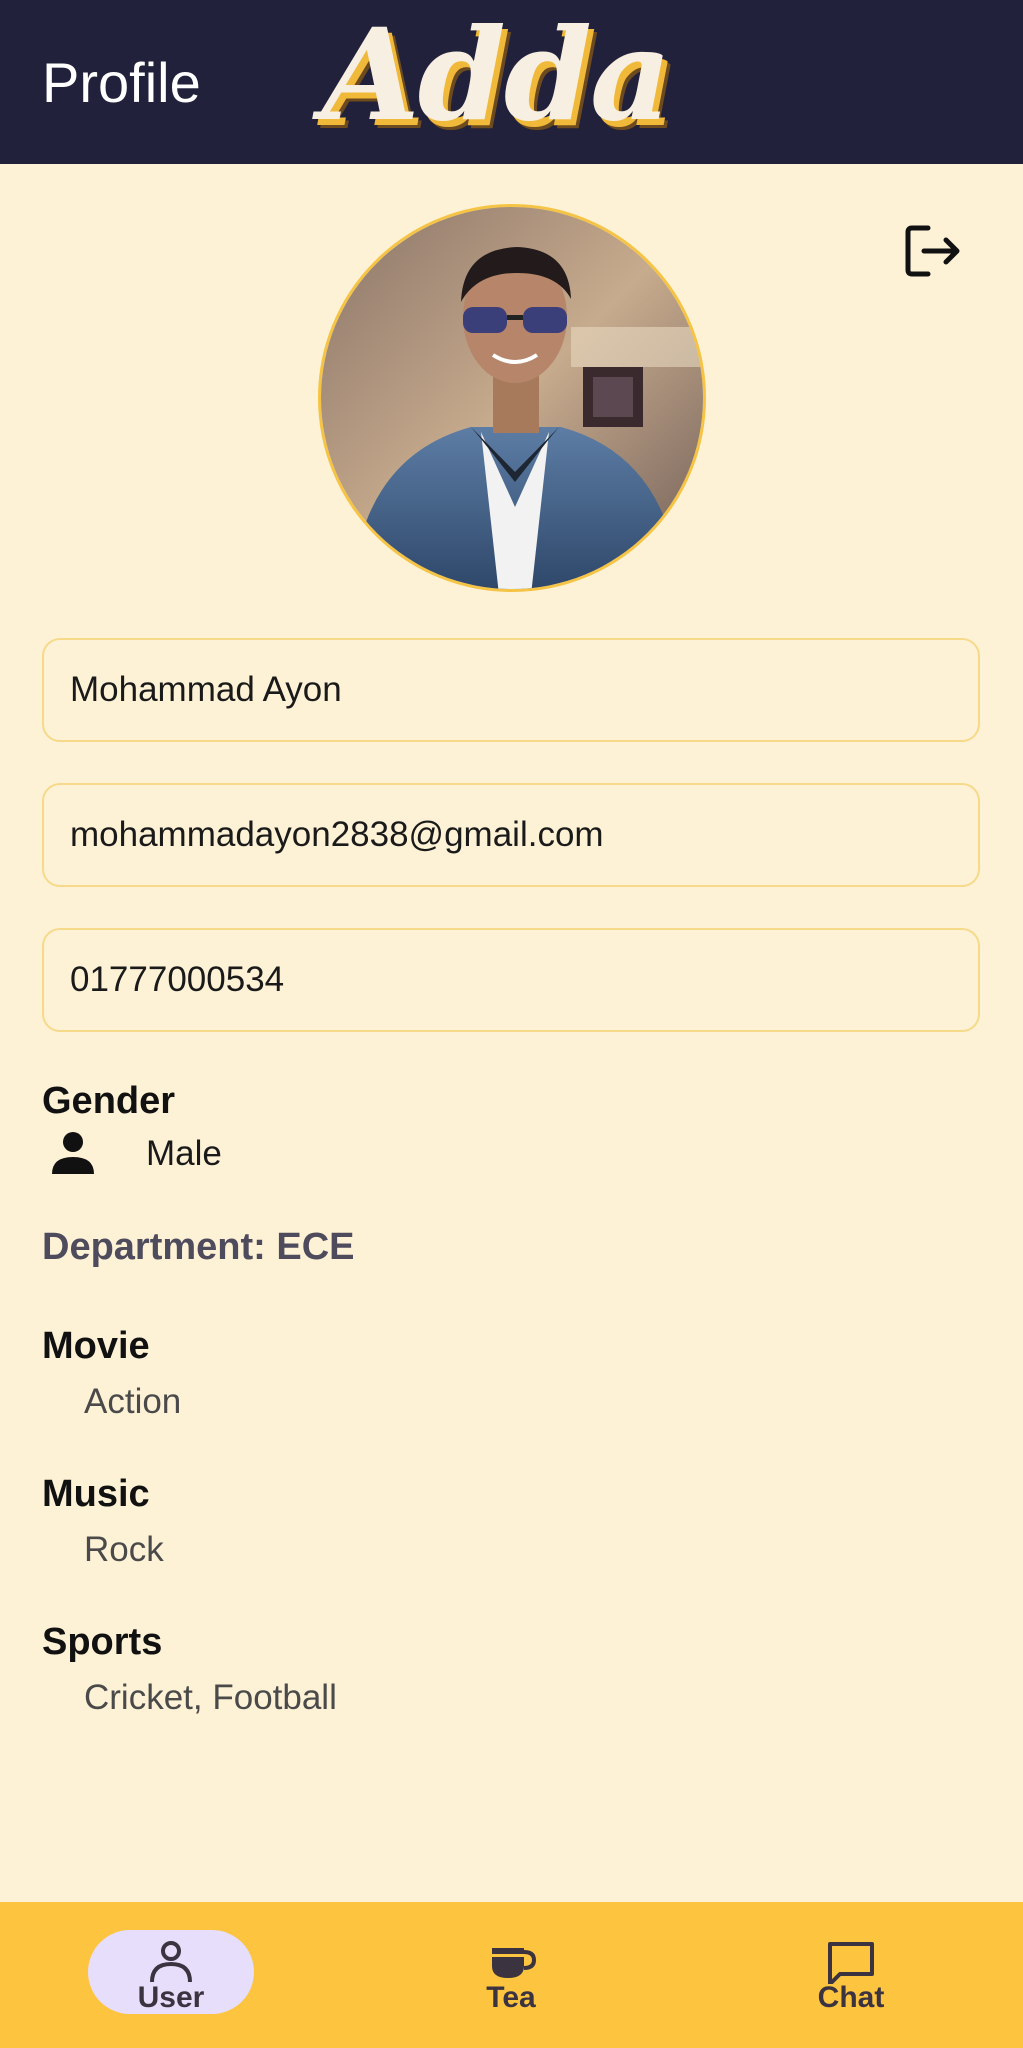  Describe the element at coordinates (511, 1997) in the screenshot. I see `nav-label-tea: Tea` at that location.